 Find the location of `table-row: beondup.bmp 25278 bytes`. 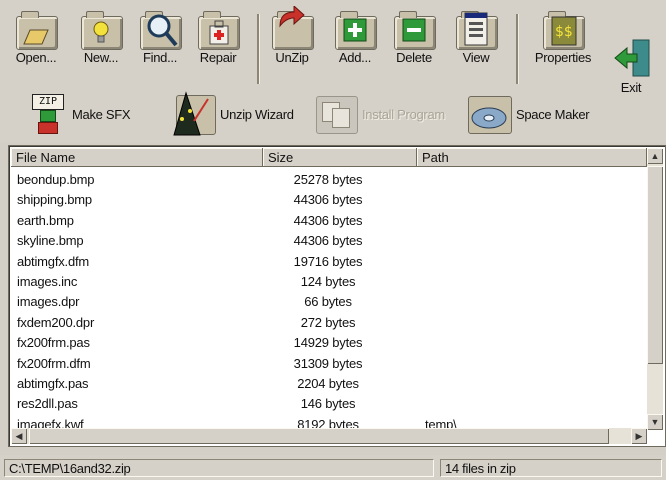

table-row: beondup.bmp 25278 bytes is located at coordinates (329, 179).